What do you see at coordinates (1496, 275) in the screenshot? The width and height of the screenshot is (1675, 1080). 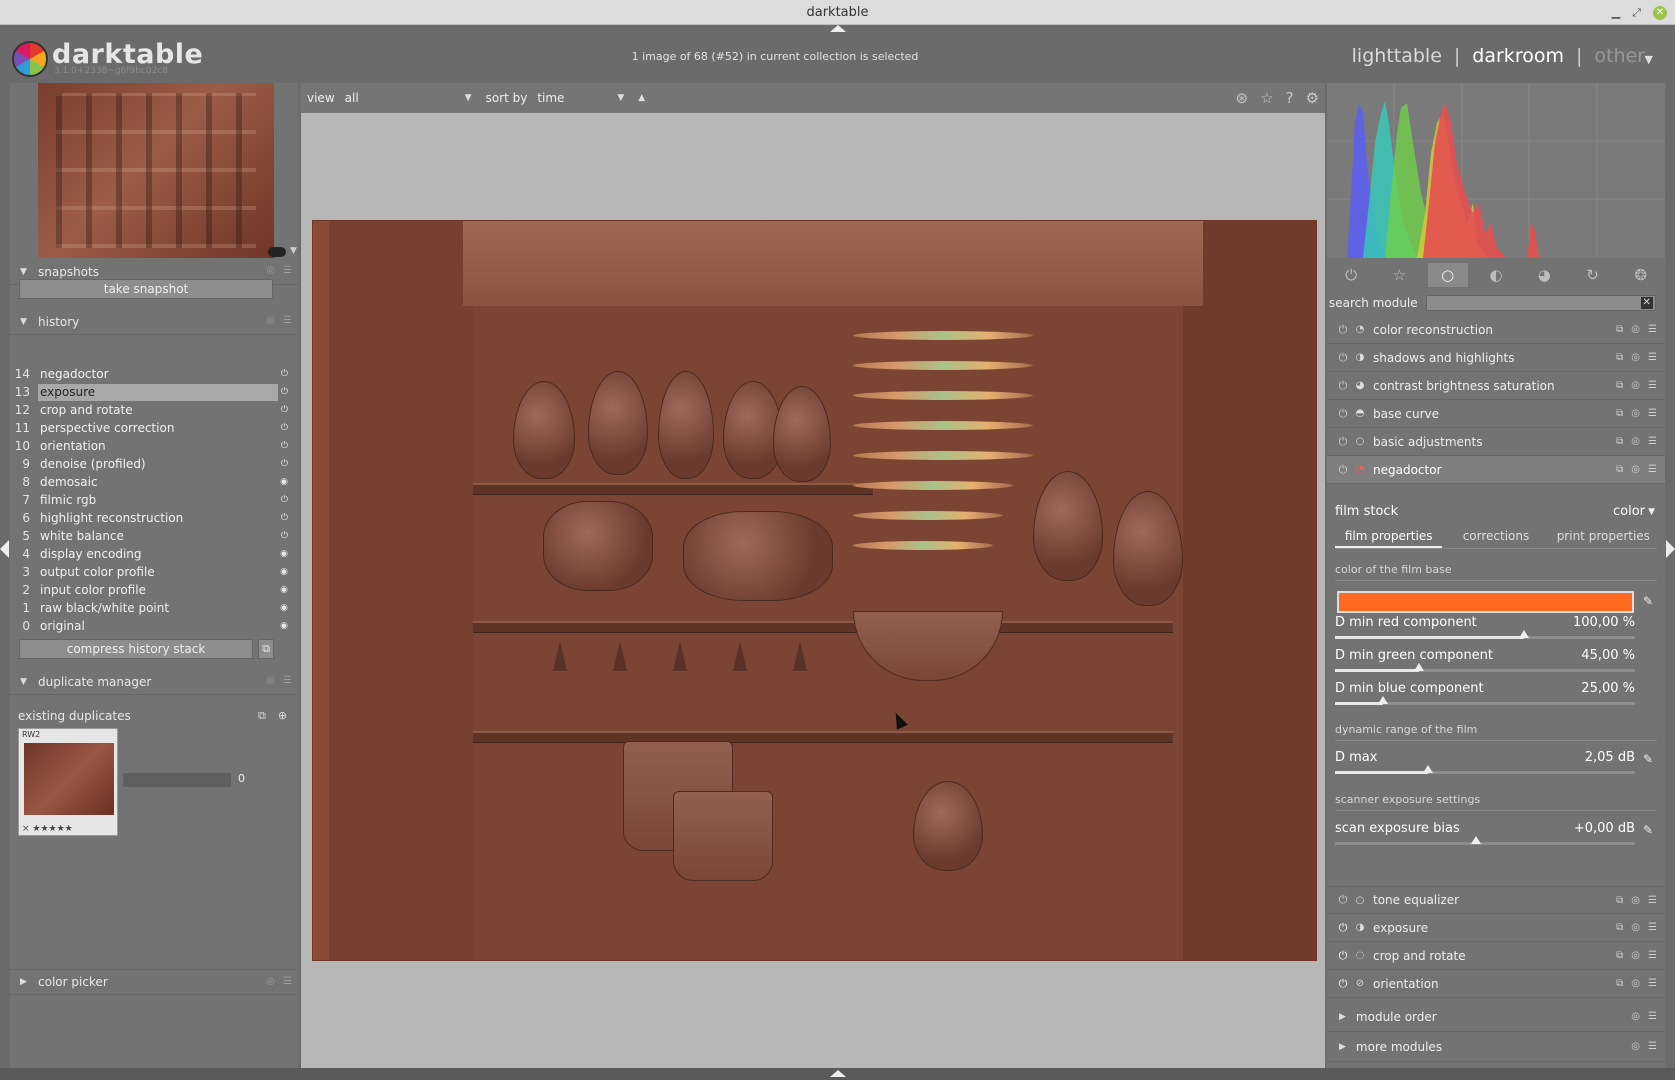 I see `tone-group-tab-icon: ◐` at bounding box center [1496, 275].